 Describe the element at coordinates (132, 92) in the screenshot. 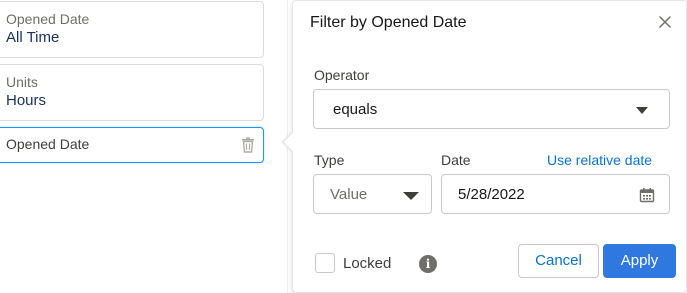

I see `filter-card-units: Units Hours` at that location.